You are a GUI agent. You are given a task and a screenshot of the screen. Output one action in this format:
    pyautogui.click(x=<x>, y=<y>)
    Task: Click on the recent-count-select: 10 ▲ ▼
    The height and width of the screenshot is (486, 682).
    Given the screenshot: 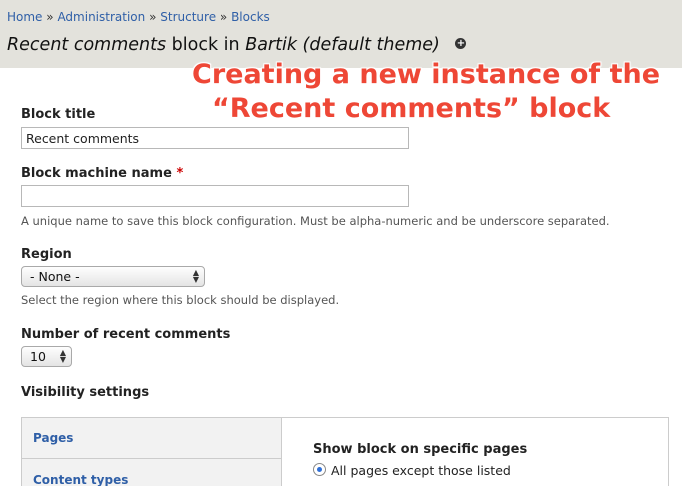 What is the action you would take?
    pyautogui.click(x=46, y=356)
    